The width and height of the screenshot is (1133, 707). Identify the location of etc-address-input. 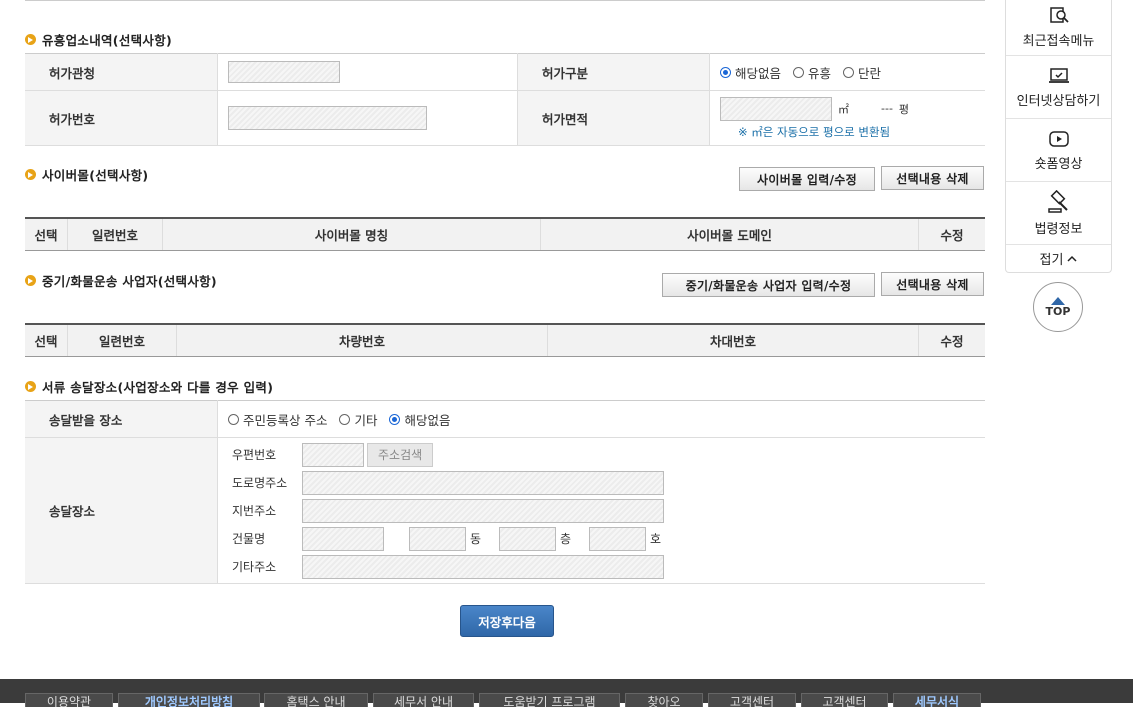
(483, 566).